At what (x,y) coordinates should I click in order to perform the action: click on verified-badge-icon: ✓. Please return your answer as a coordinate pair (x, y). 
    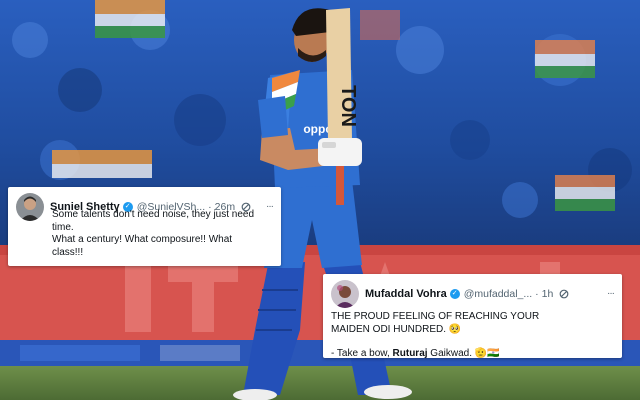
    Looking at the image, I should click on (454, 294).